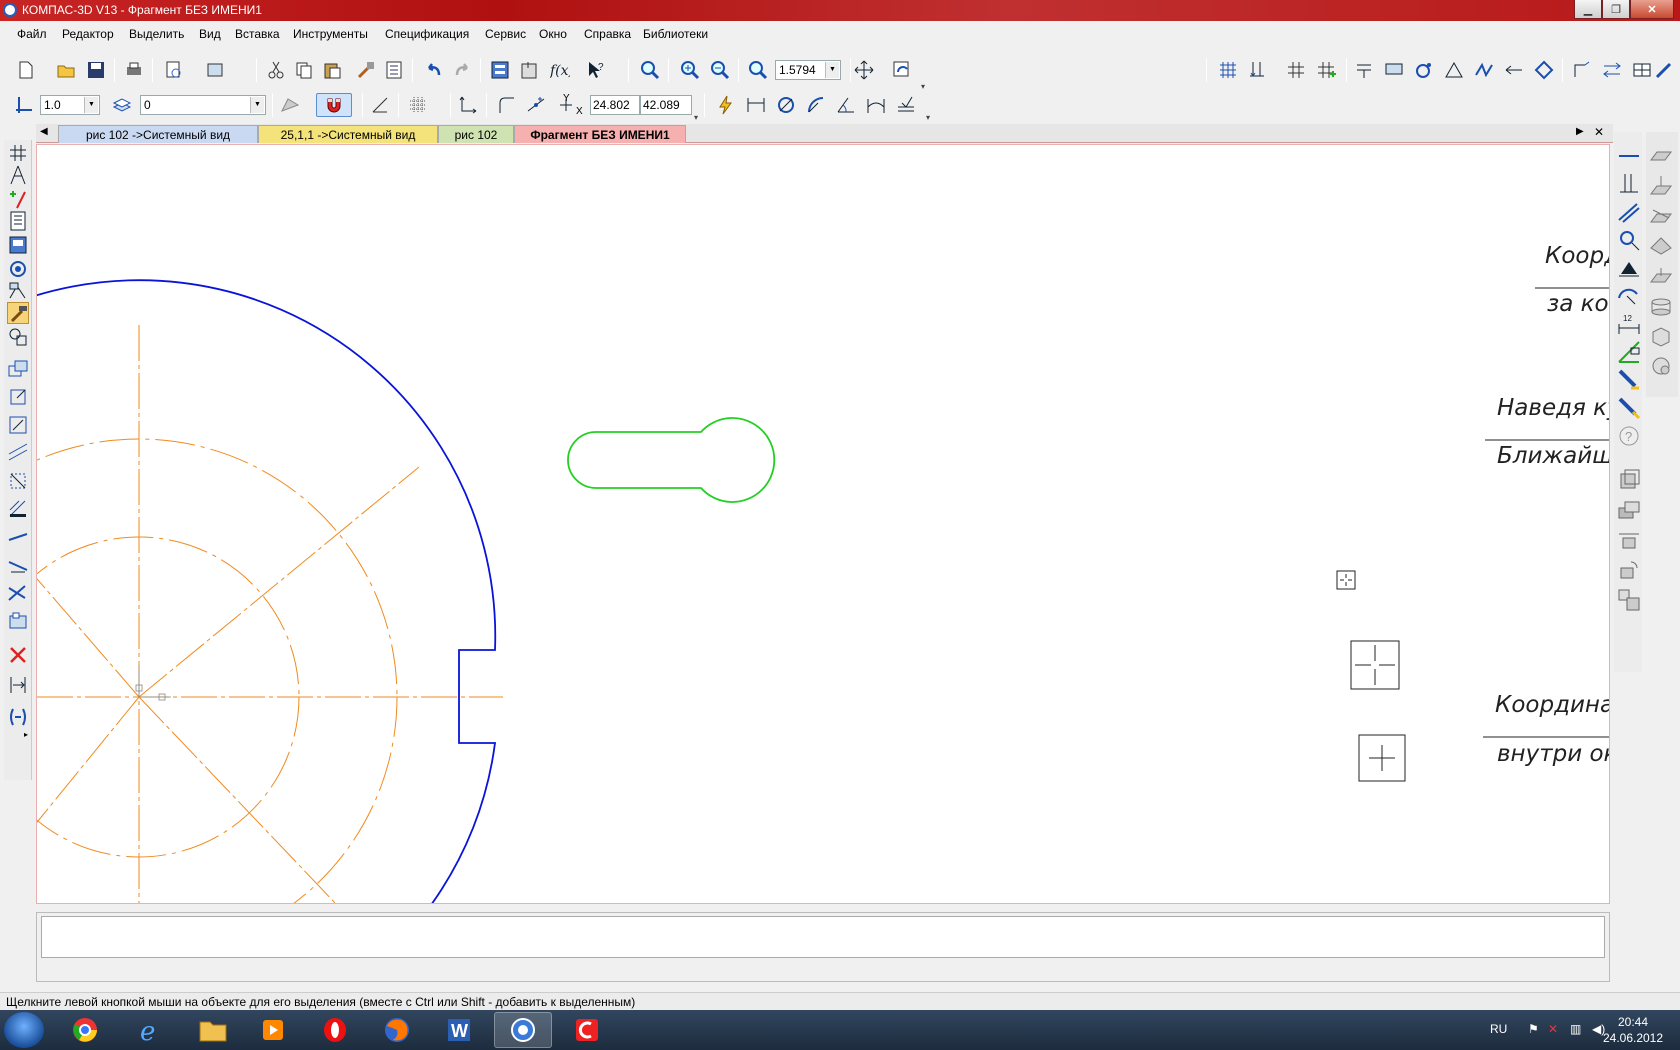 The width and height of the screenshot is (1680, 1050). Describe the element at coordinates (151, 1030) in the screenshot. I see `taskbar-ie: e` at that location.